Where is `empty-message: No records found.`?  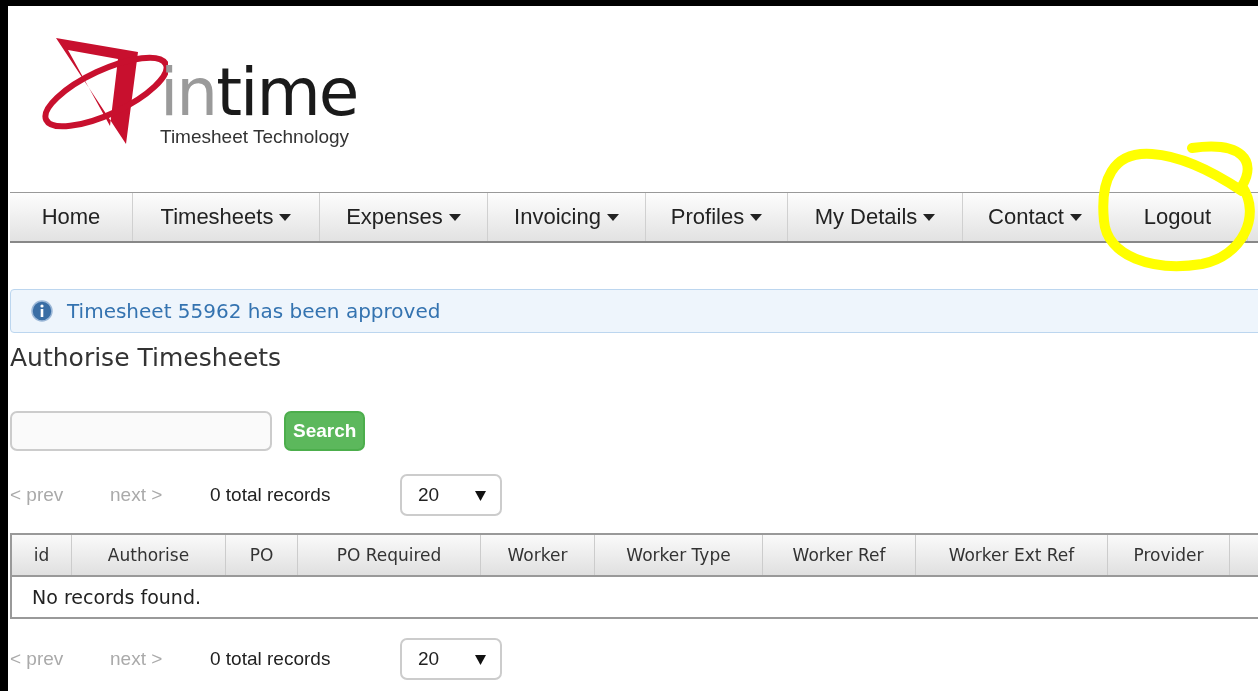
empty-message: No records found. is located at coordinates (116, 597).